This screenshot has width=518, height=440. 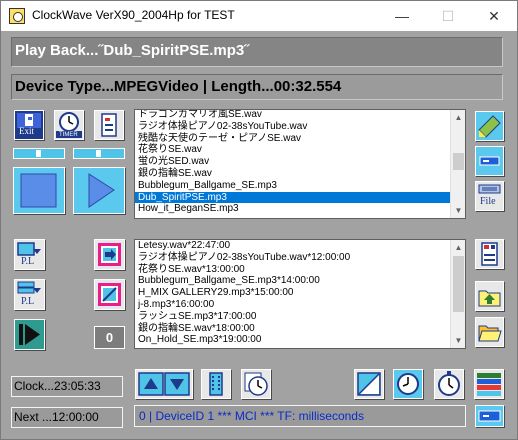 What do you see at coordinates (17, 16) in the screenshot?
I see `app-clock-icon` at bounding box center [17, 16].